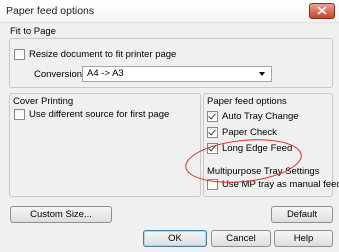  What do you see at coordinates (303, 238) in the screenshot?
I see `help-button: Help` at bounding box center [303, 238].